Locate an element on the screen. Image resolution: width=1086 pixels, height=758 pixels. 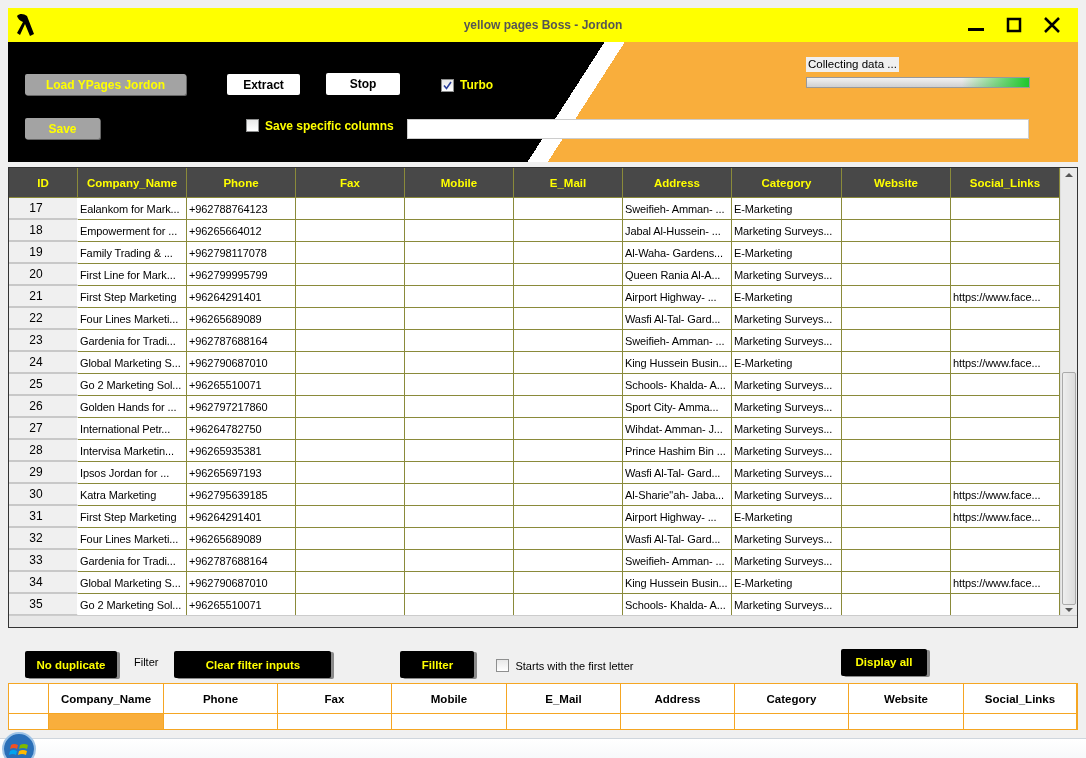
row-id: 26 is located at coordinates (43, 407).